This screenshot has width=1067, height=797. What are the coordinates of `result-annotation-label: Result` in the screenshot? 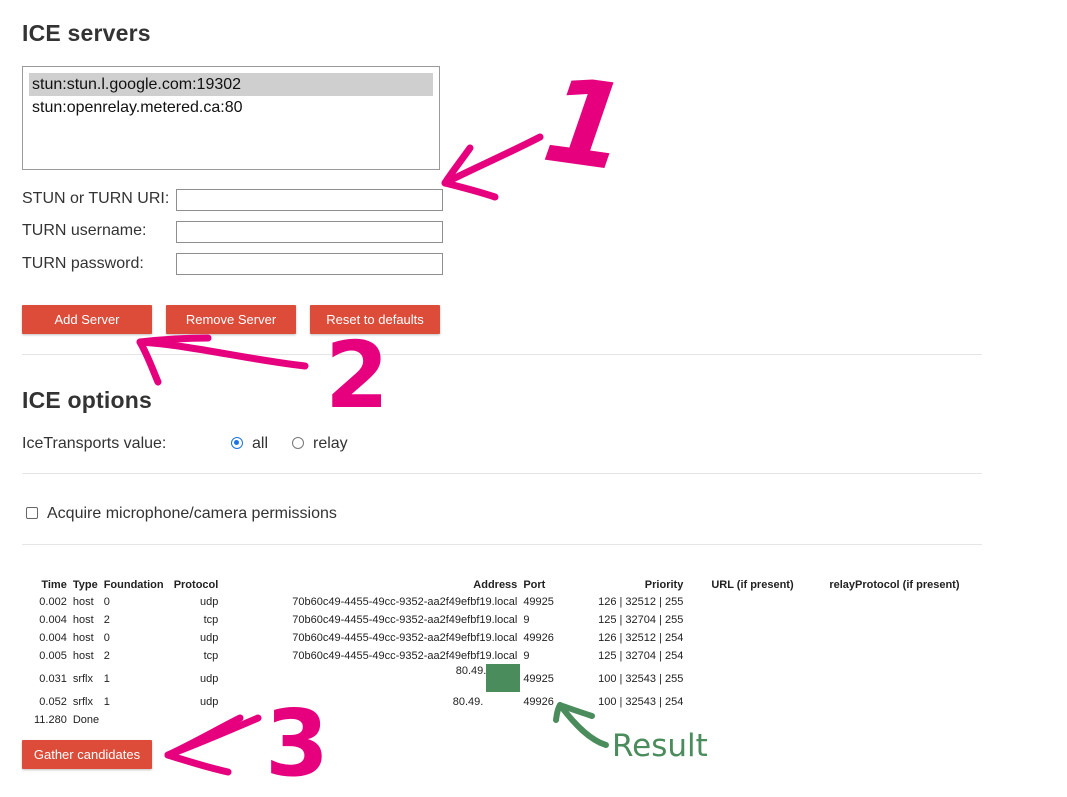 It's located at (660, 746).